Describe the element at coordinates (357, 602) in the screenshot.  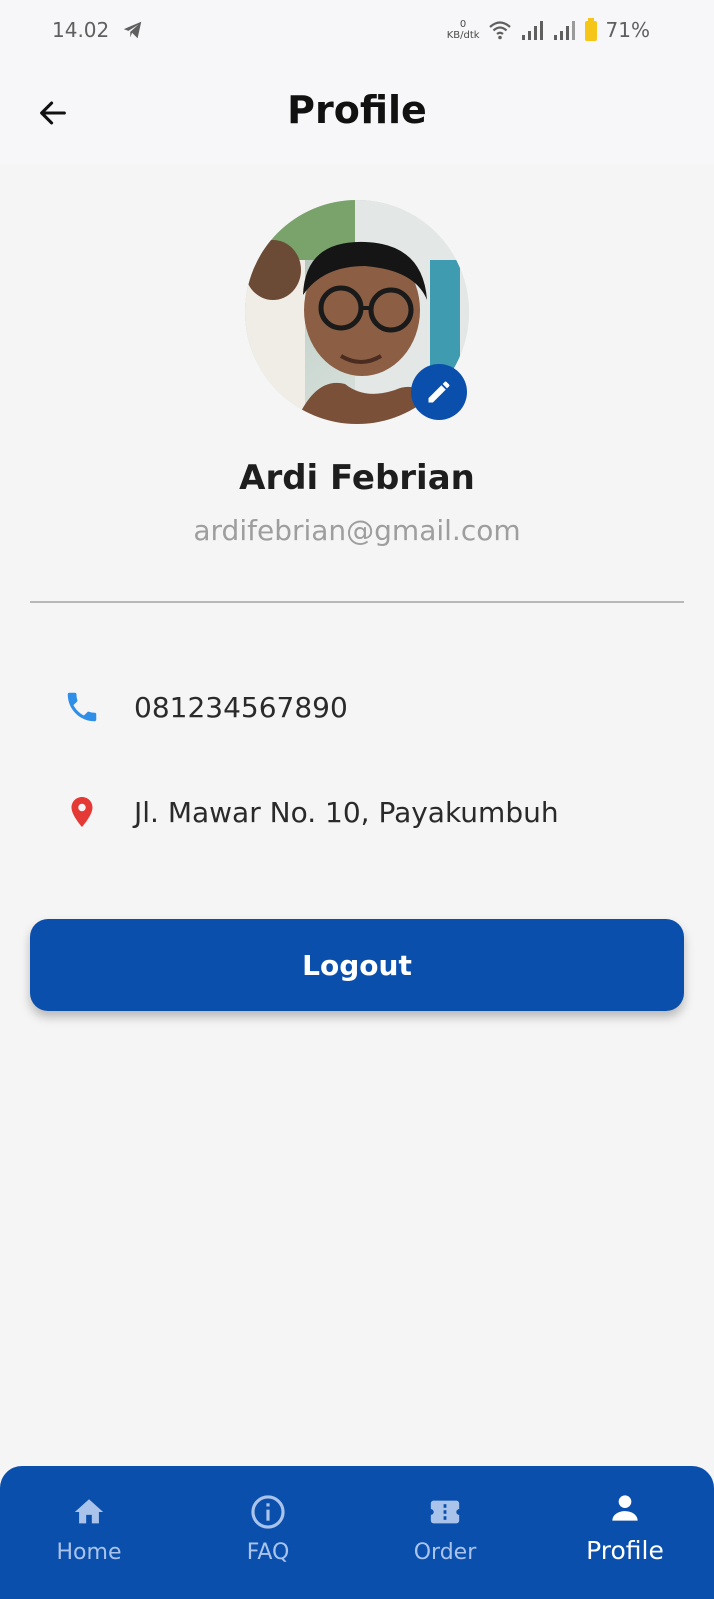
I see `divider` at that location.